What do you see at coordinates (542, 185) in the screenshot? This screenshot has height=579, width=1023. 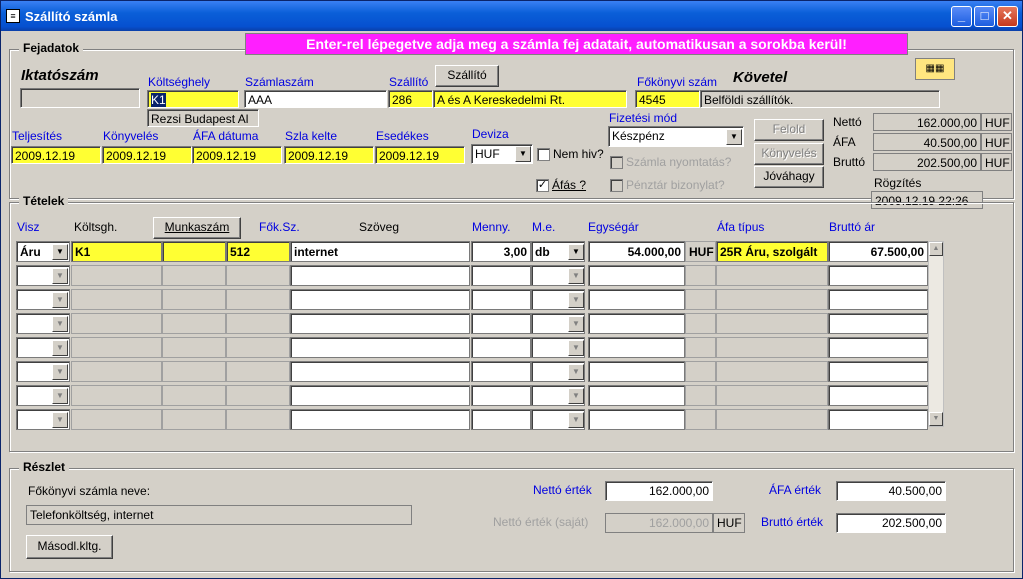 I see `afas-checkbox: ✓` at bounding box center [542, 185].